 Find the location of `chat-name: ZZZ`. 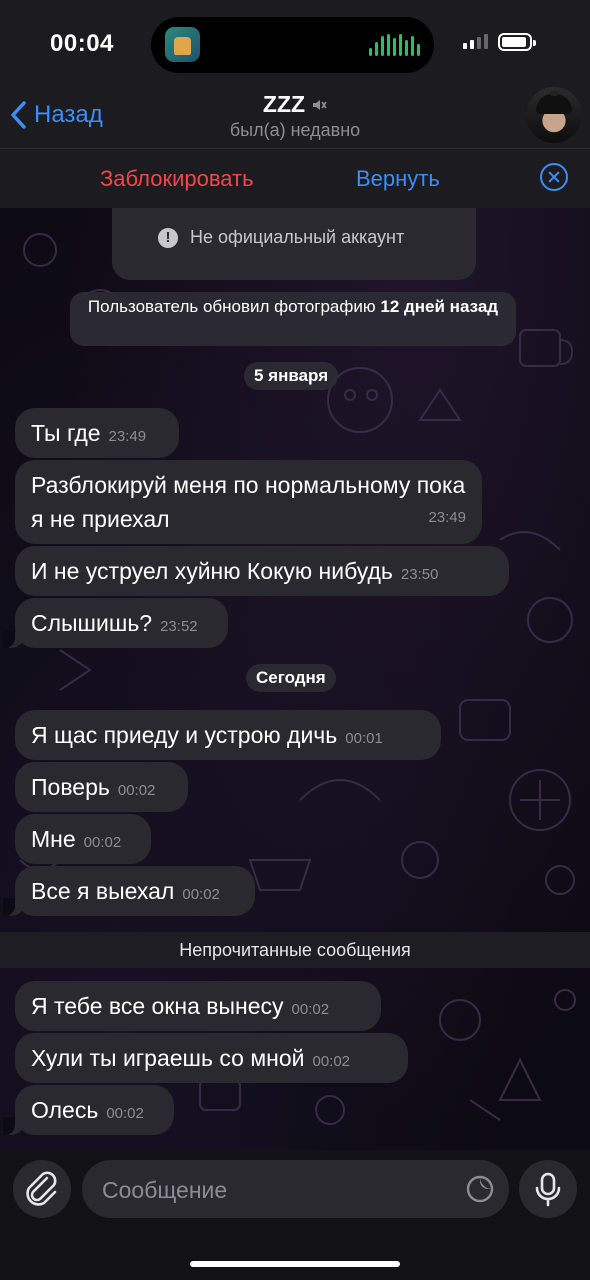

chat-name: ZZZ is located at coordinates (284, 104).